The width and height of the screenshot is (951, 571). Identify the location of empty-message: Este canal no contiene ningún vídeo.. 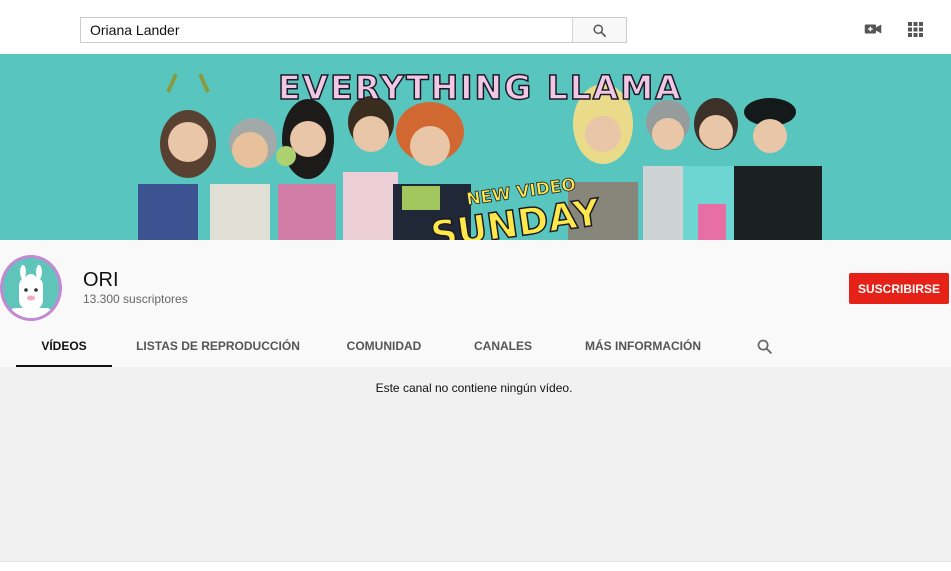
(474, 388).